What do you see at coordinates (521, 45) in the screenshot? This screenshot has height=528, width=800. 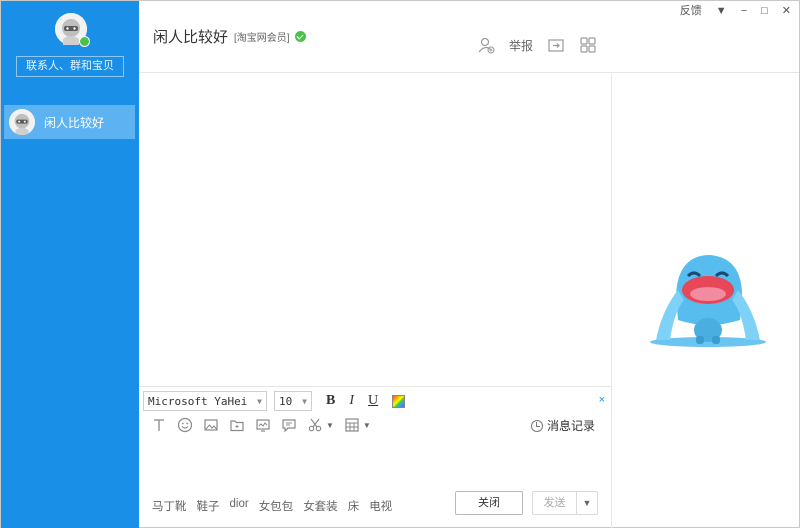 I see `report-button: 举报` at bounding box center [521, 45].